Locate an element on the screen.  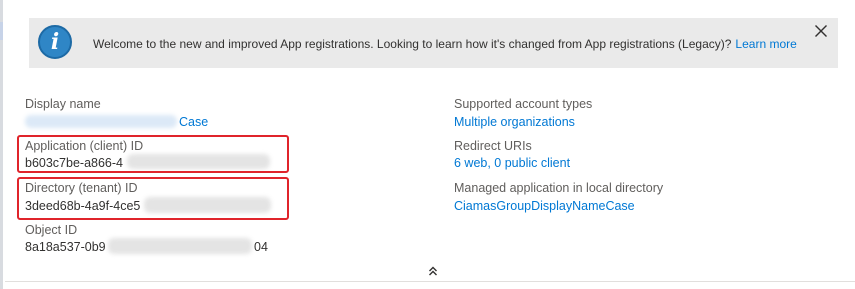
info-icon-glyph: i is located at coordinates (55, 42).